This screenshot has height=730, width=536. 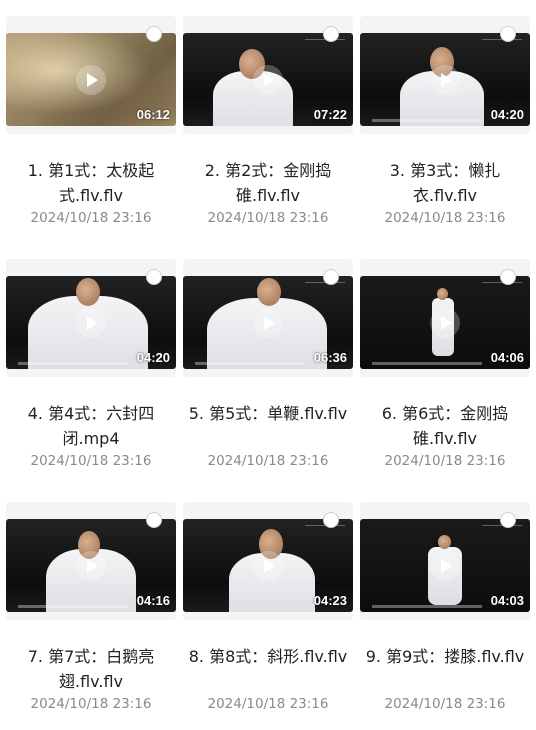 What do you see at coordinates (268, 413) in the screenshot?
I see `video-title: 5. 第5式：单鞭.flv.flv` at bounding box center [268, 413].